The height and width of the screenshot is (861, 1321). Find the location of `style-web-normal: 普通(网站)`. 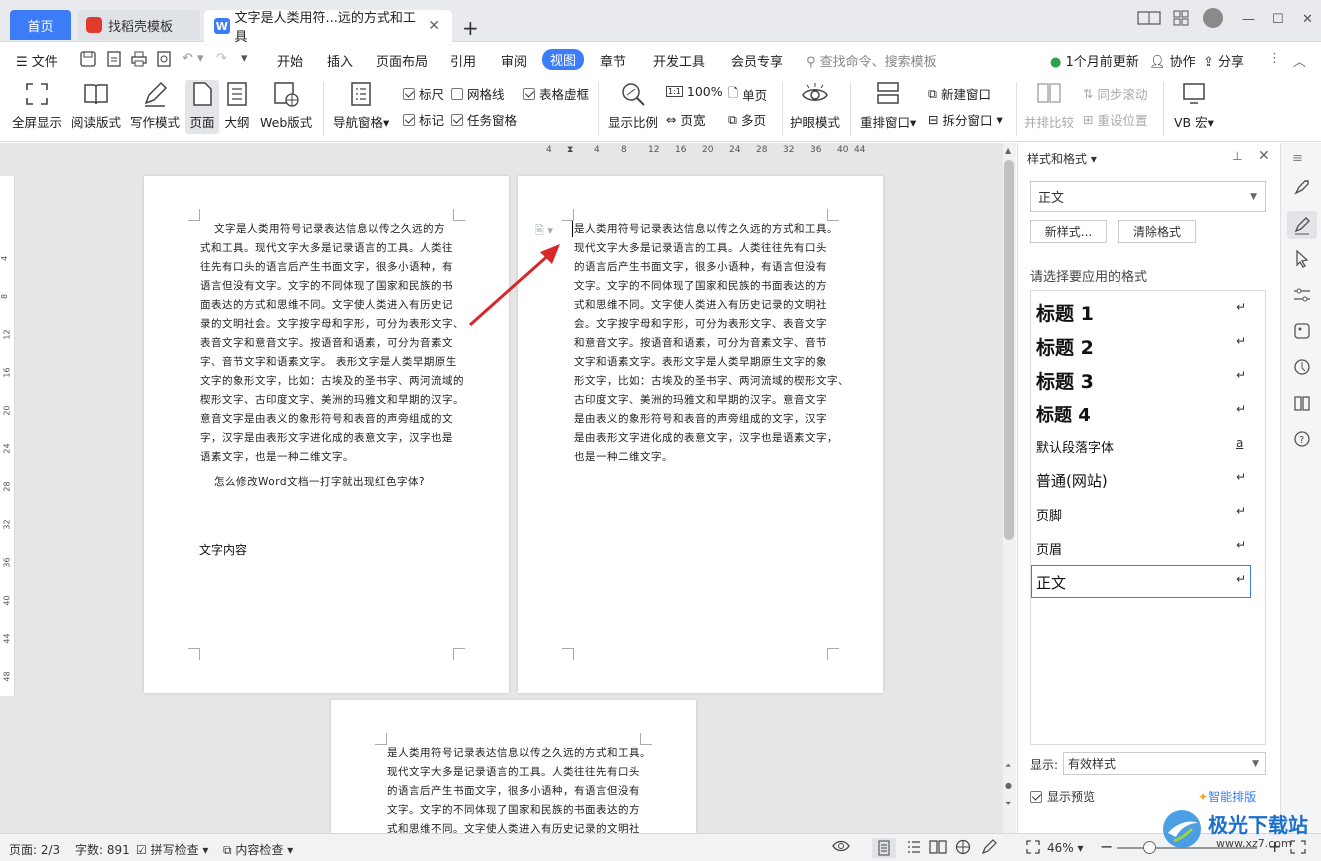

style-web-normal: 普通(网站) is located at coordinates (1072, 480).